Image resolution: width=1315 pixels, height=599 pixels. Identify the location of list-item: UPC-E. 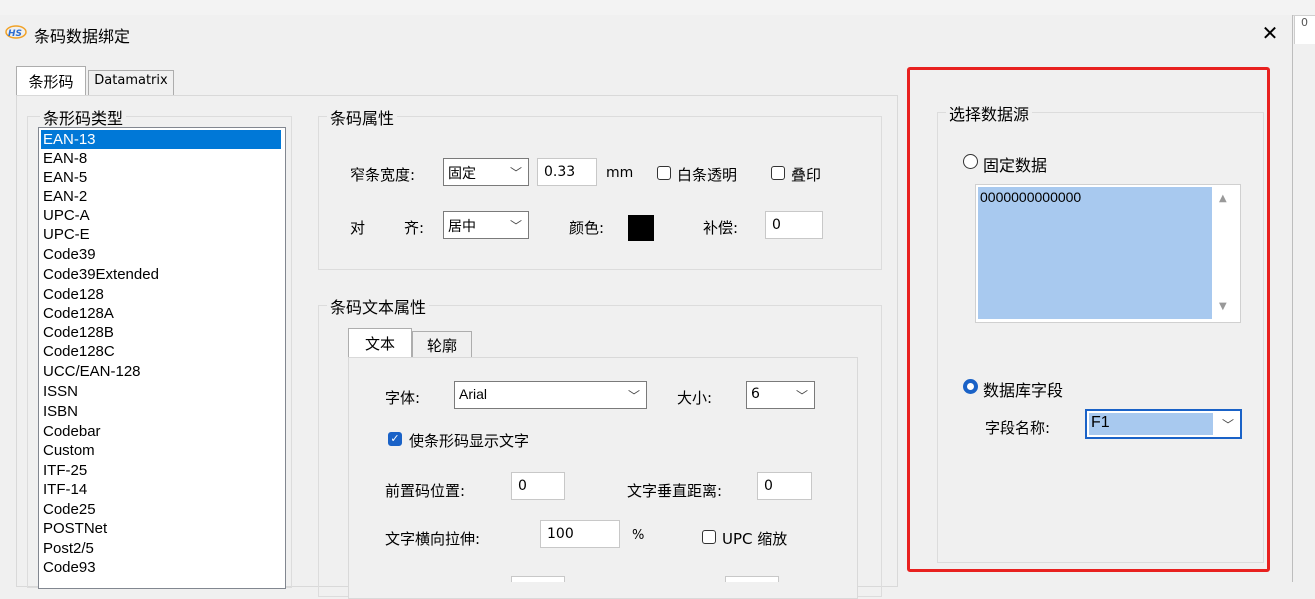
(161, 234).